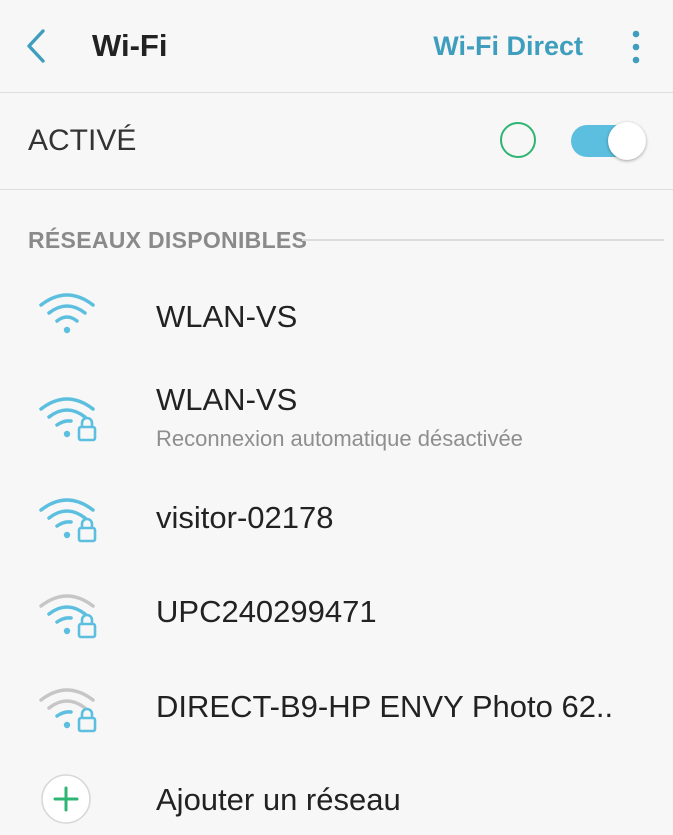 The image size is (673, 835). What do you see at coordinates (245, 517) in the screenshot?
I see `network-name: visitor-02178` at bounding box center [245, 517].